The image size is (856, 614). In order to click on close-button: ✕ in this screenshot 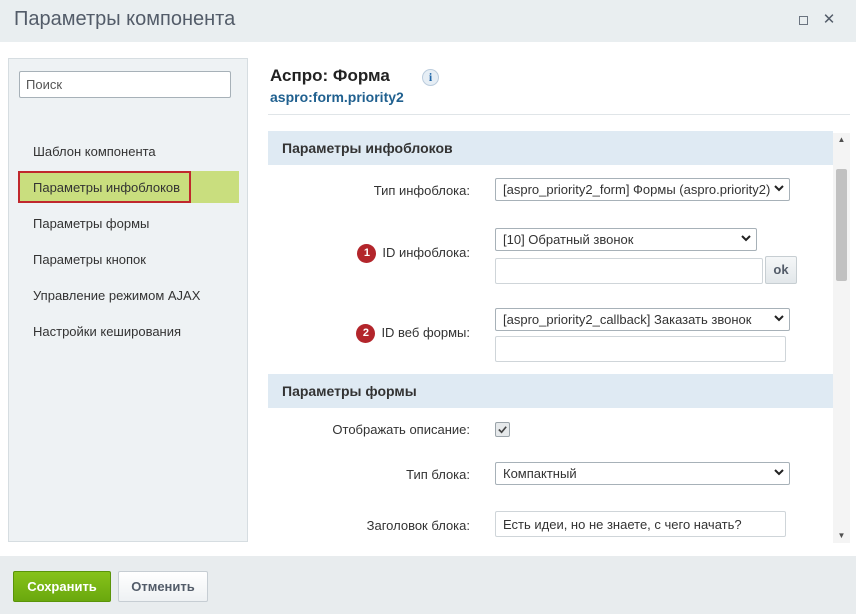, I will do `click(829, 20)`.